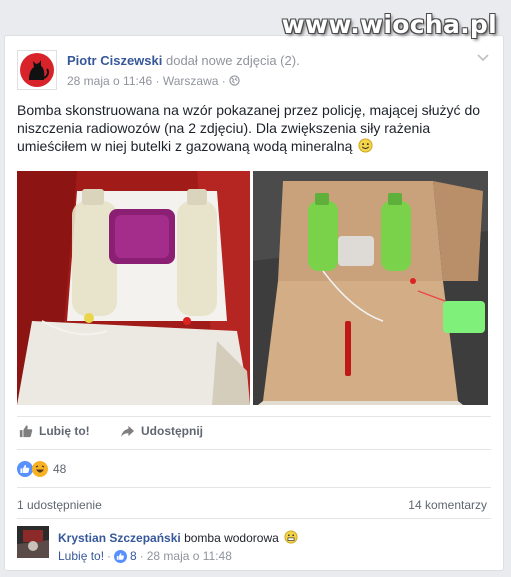 The image size is (511, 577). I want to click on thumbs-up-icon, so click(26, 431).